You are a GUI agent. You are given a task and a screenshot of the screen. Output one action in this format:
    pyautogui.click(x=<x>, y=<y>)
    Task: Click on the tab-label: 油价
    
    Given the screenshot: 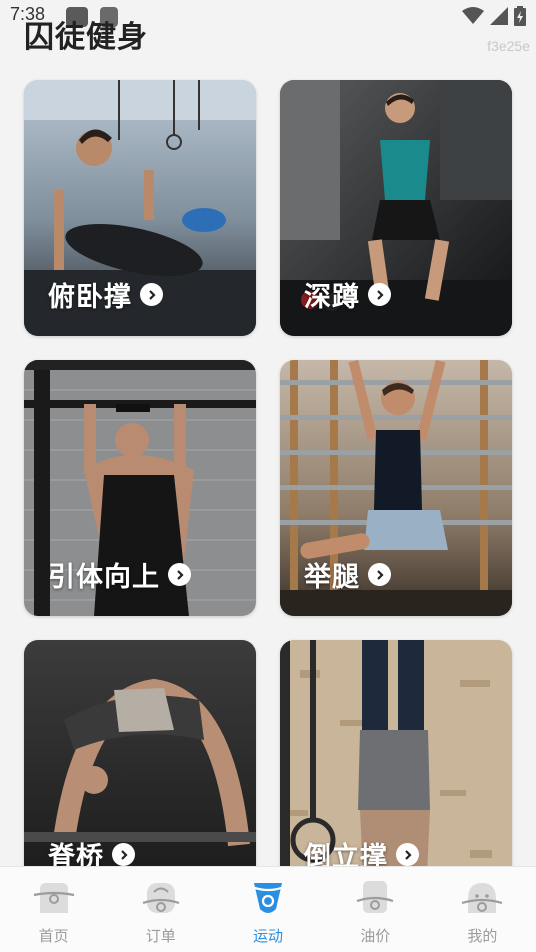 What is the action you would take?
    pyautogui.click(x=375, y=936)
    